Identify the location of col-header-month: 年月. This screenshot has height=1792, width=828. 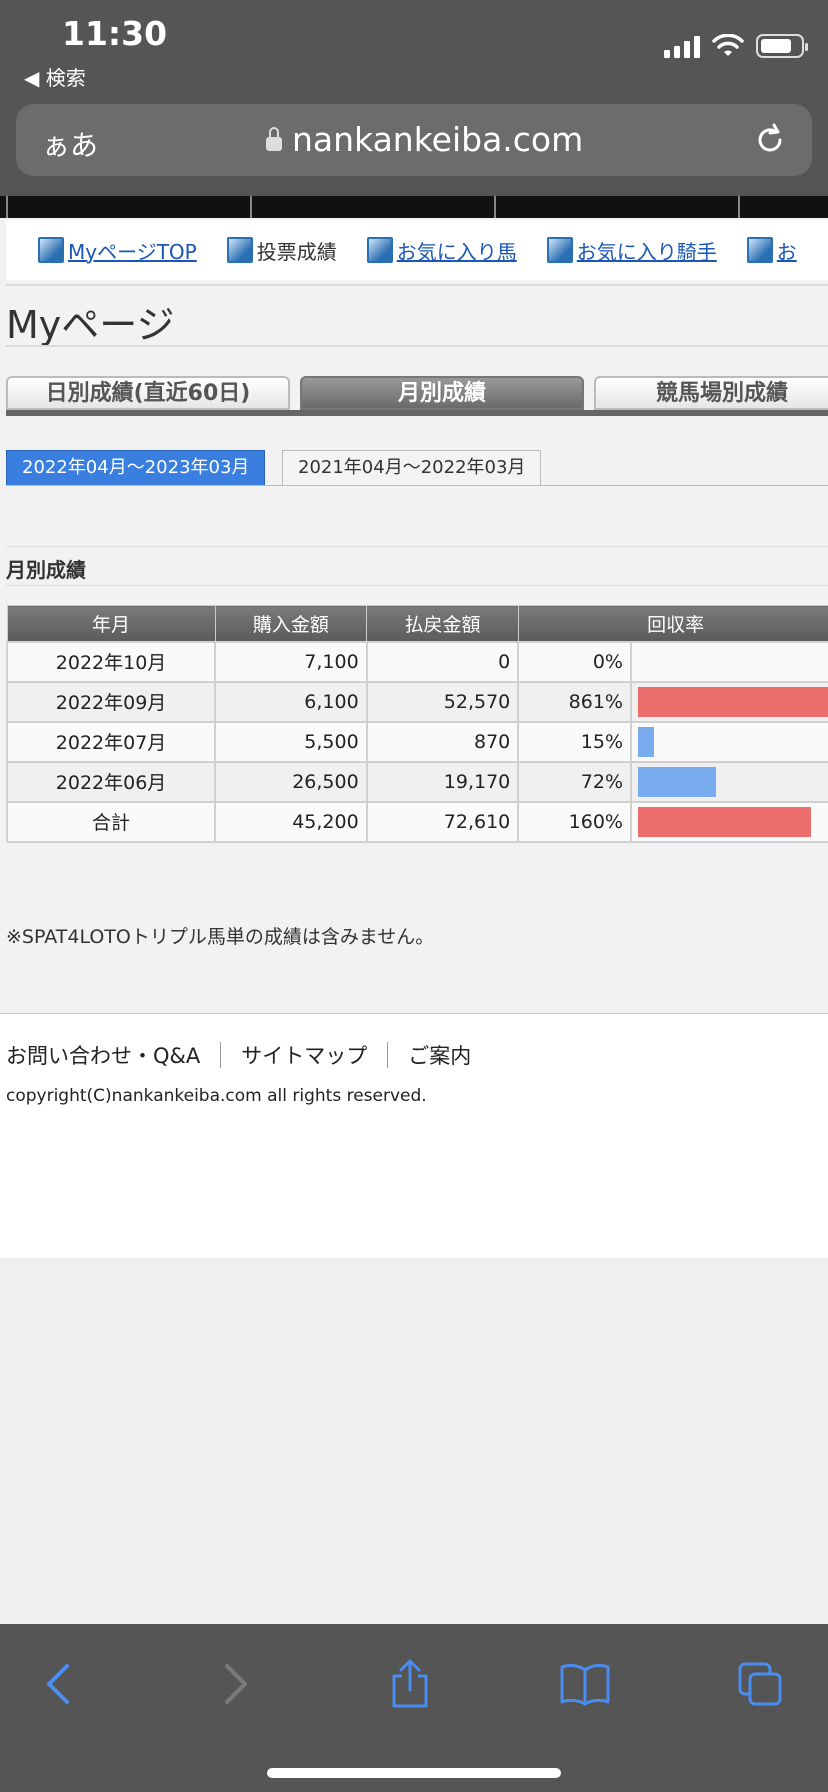
(111, 623).